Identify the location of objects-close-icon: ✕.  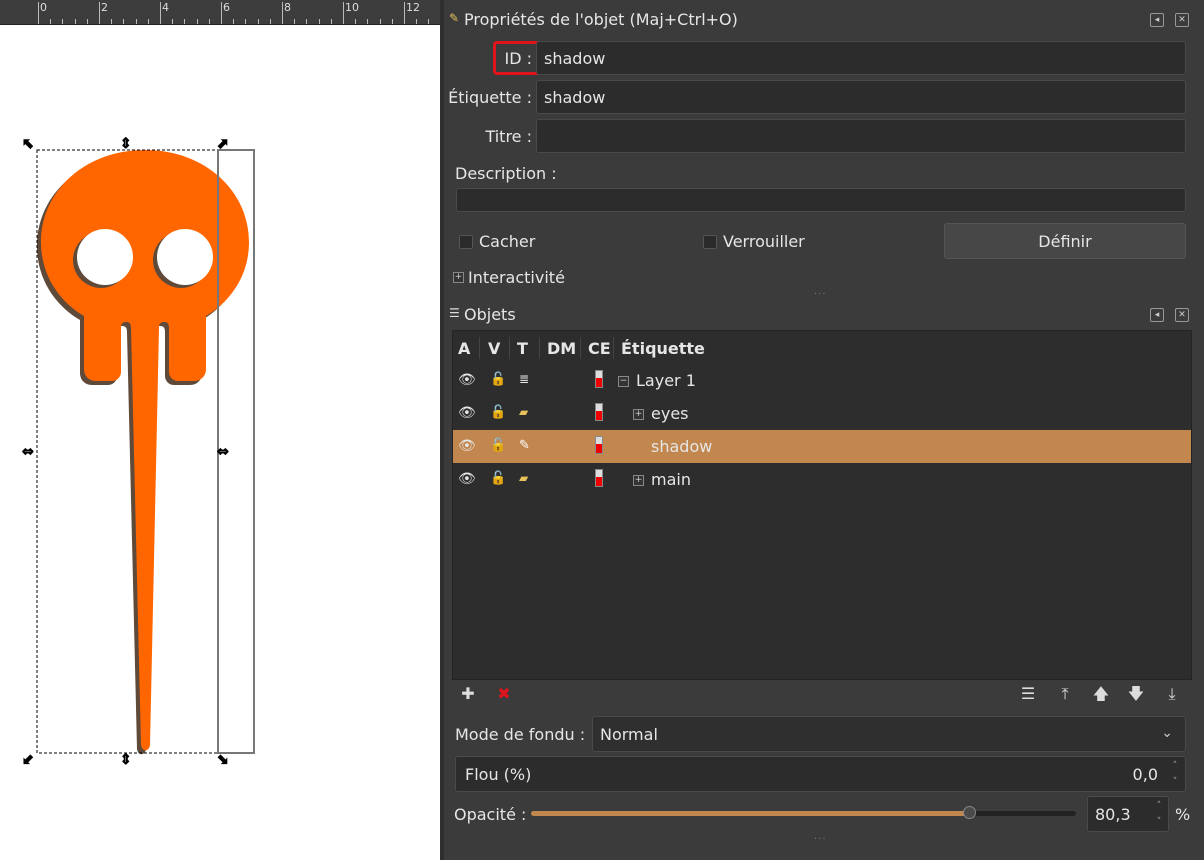
(1182, 315).